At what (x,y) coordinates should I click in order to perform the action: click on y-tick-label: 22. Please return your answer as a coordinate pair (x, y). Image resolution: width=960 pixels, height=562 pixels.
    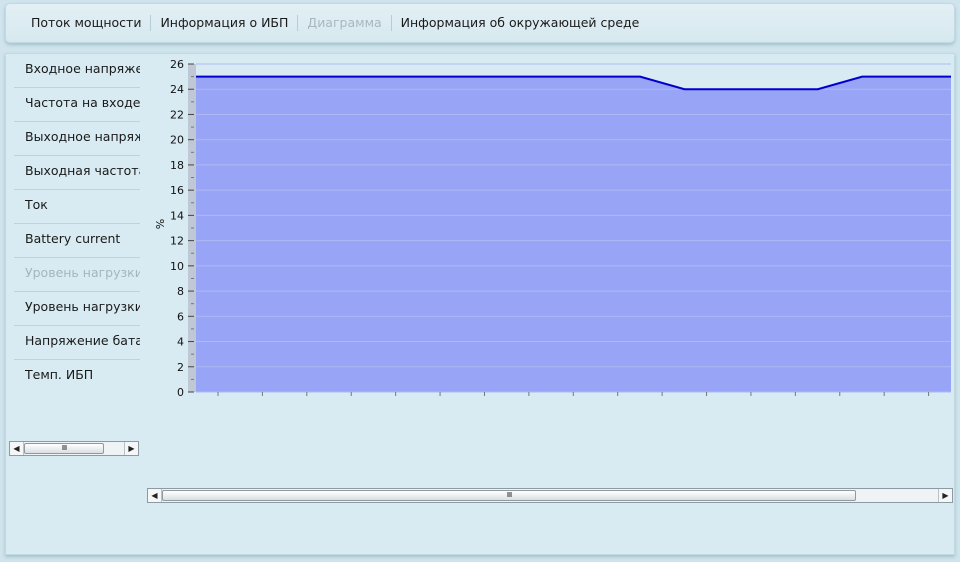
    Looking at the image, I should click on (177, 114).